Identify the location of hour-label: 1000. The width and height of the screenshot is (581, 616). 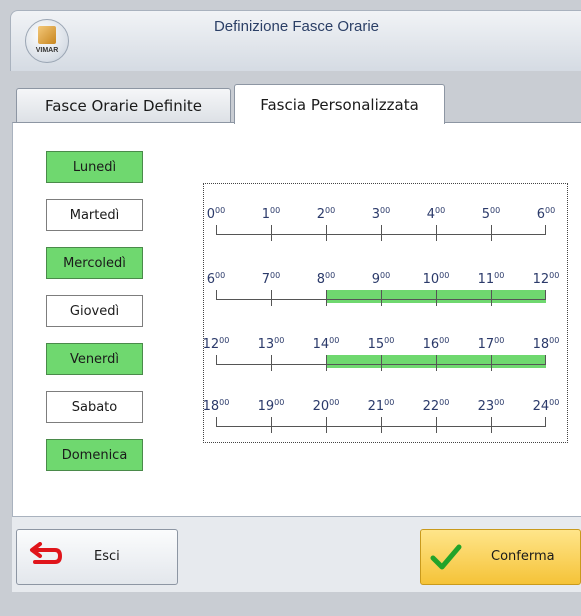
(436, 279).